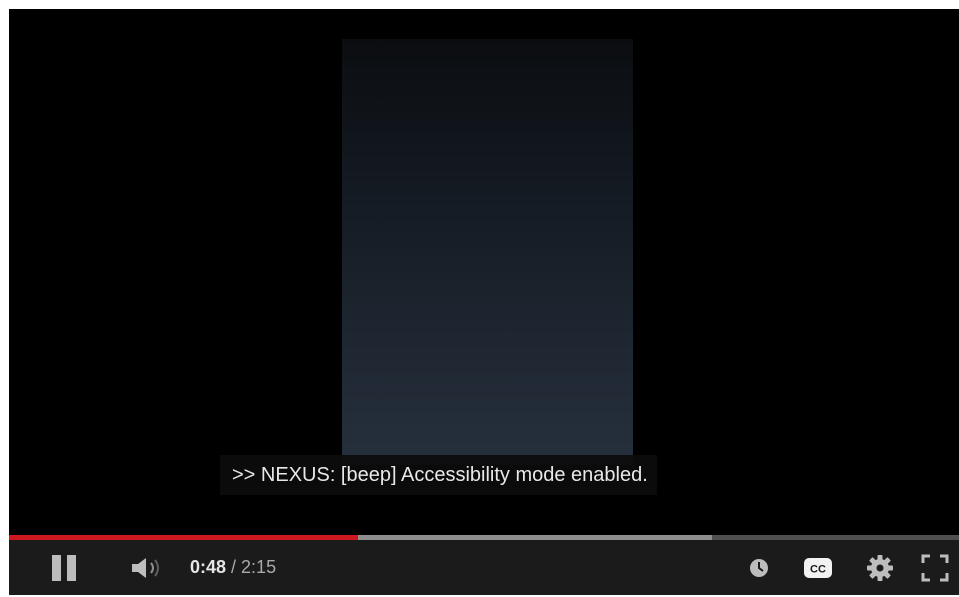 The height and width of the screenshot is (597, 959). What do you see at coordinates (259, 567) in the screenshot?
I see `time-total: 2:15` at bounding box center [259, 567].